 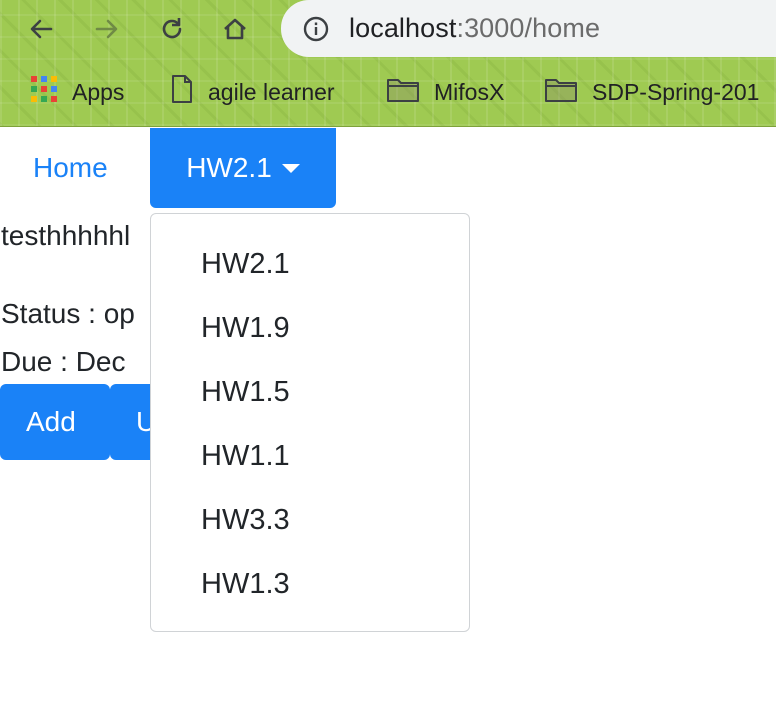 I want to click on forward-arrow-icon, so click(x=106, y=29).